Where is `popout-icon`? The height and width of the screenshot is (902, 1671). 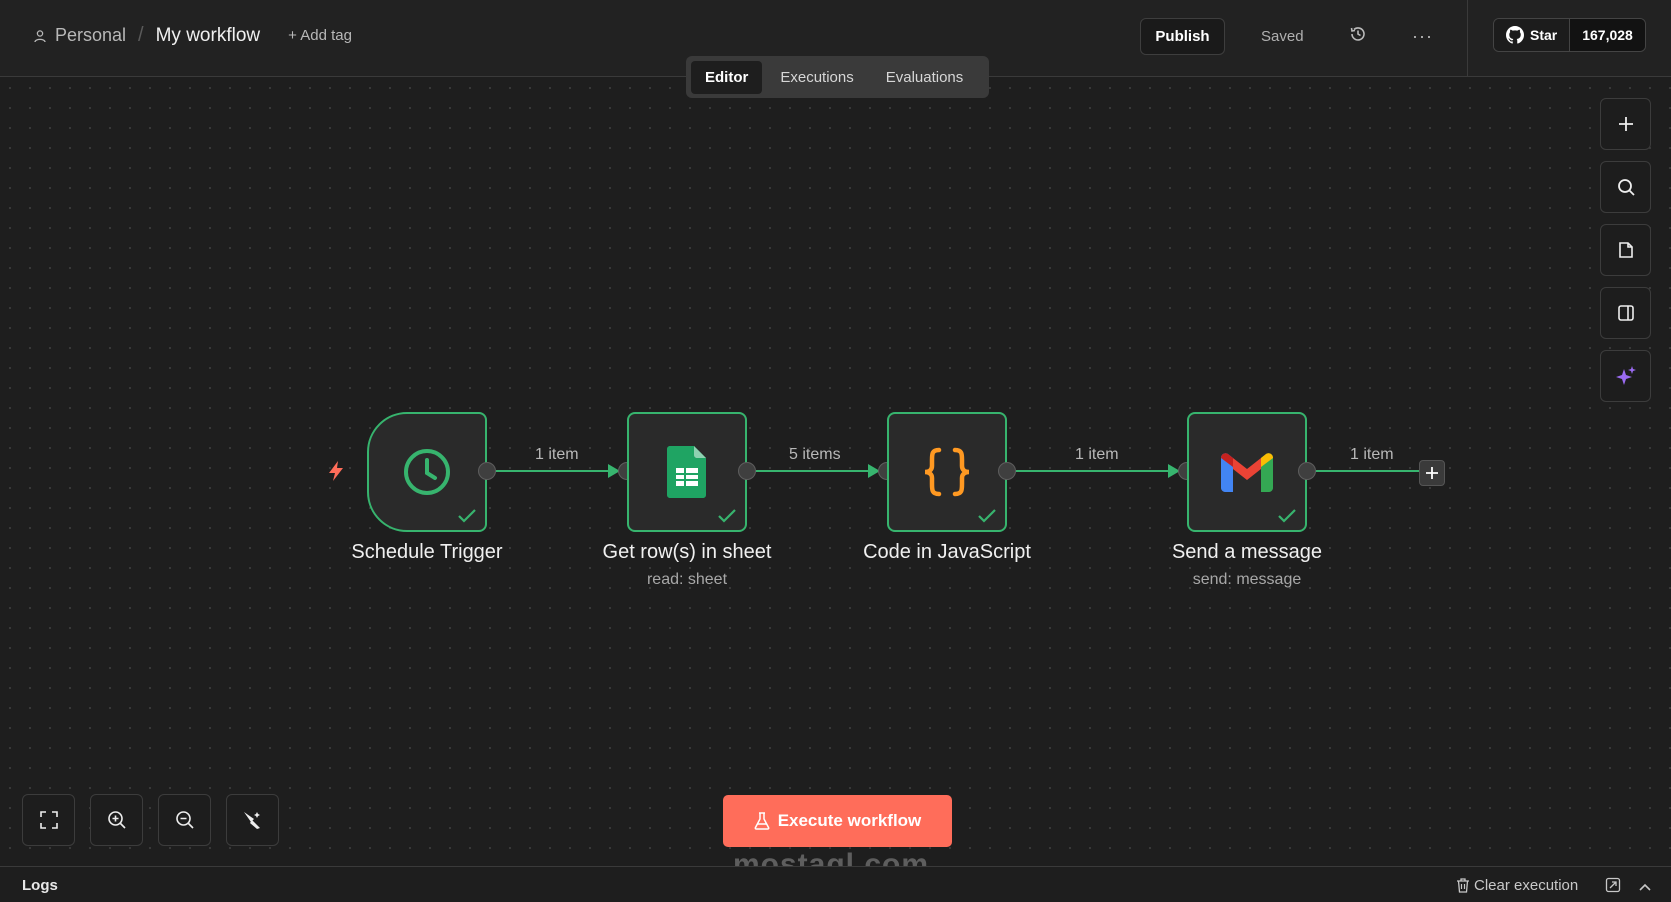 popout-icon is located at coordinates (1613, 885).